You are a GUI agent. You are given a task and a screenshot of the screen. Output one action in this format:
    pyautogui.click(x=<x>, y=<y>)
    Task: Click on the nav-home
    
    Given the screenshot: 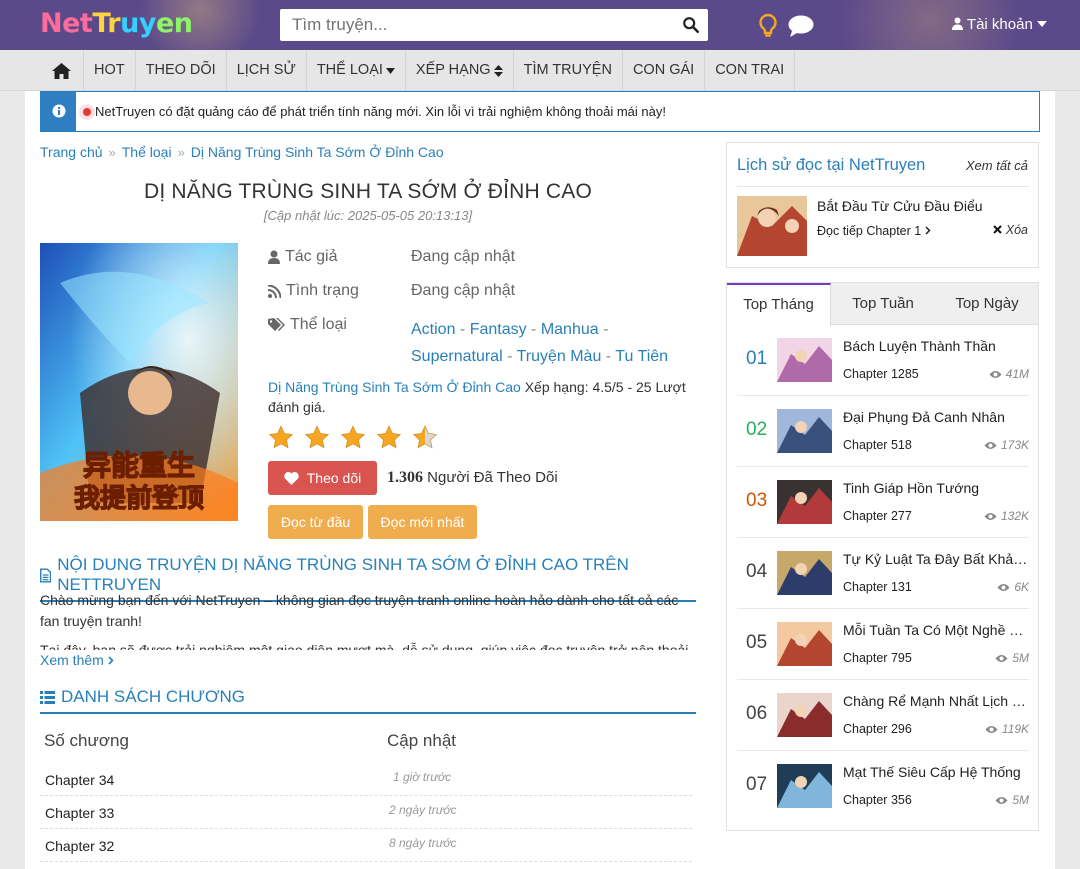 What is the action you would take?
    pyautogui.click(x=62, y=70)
    